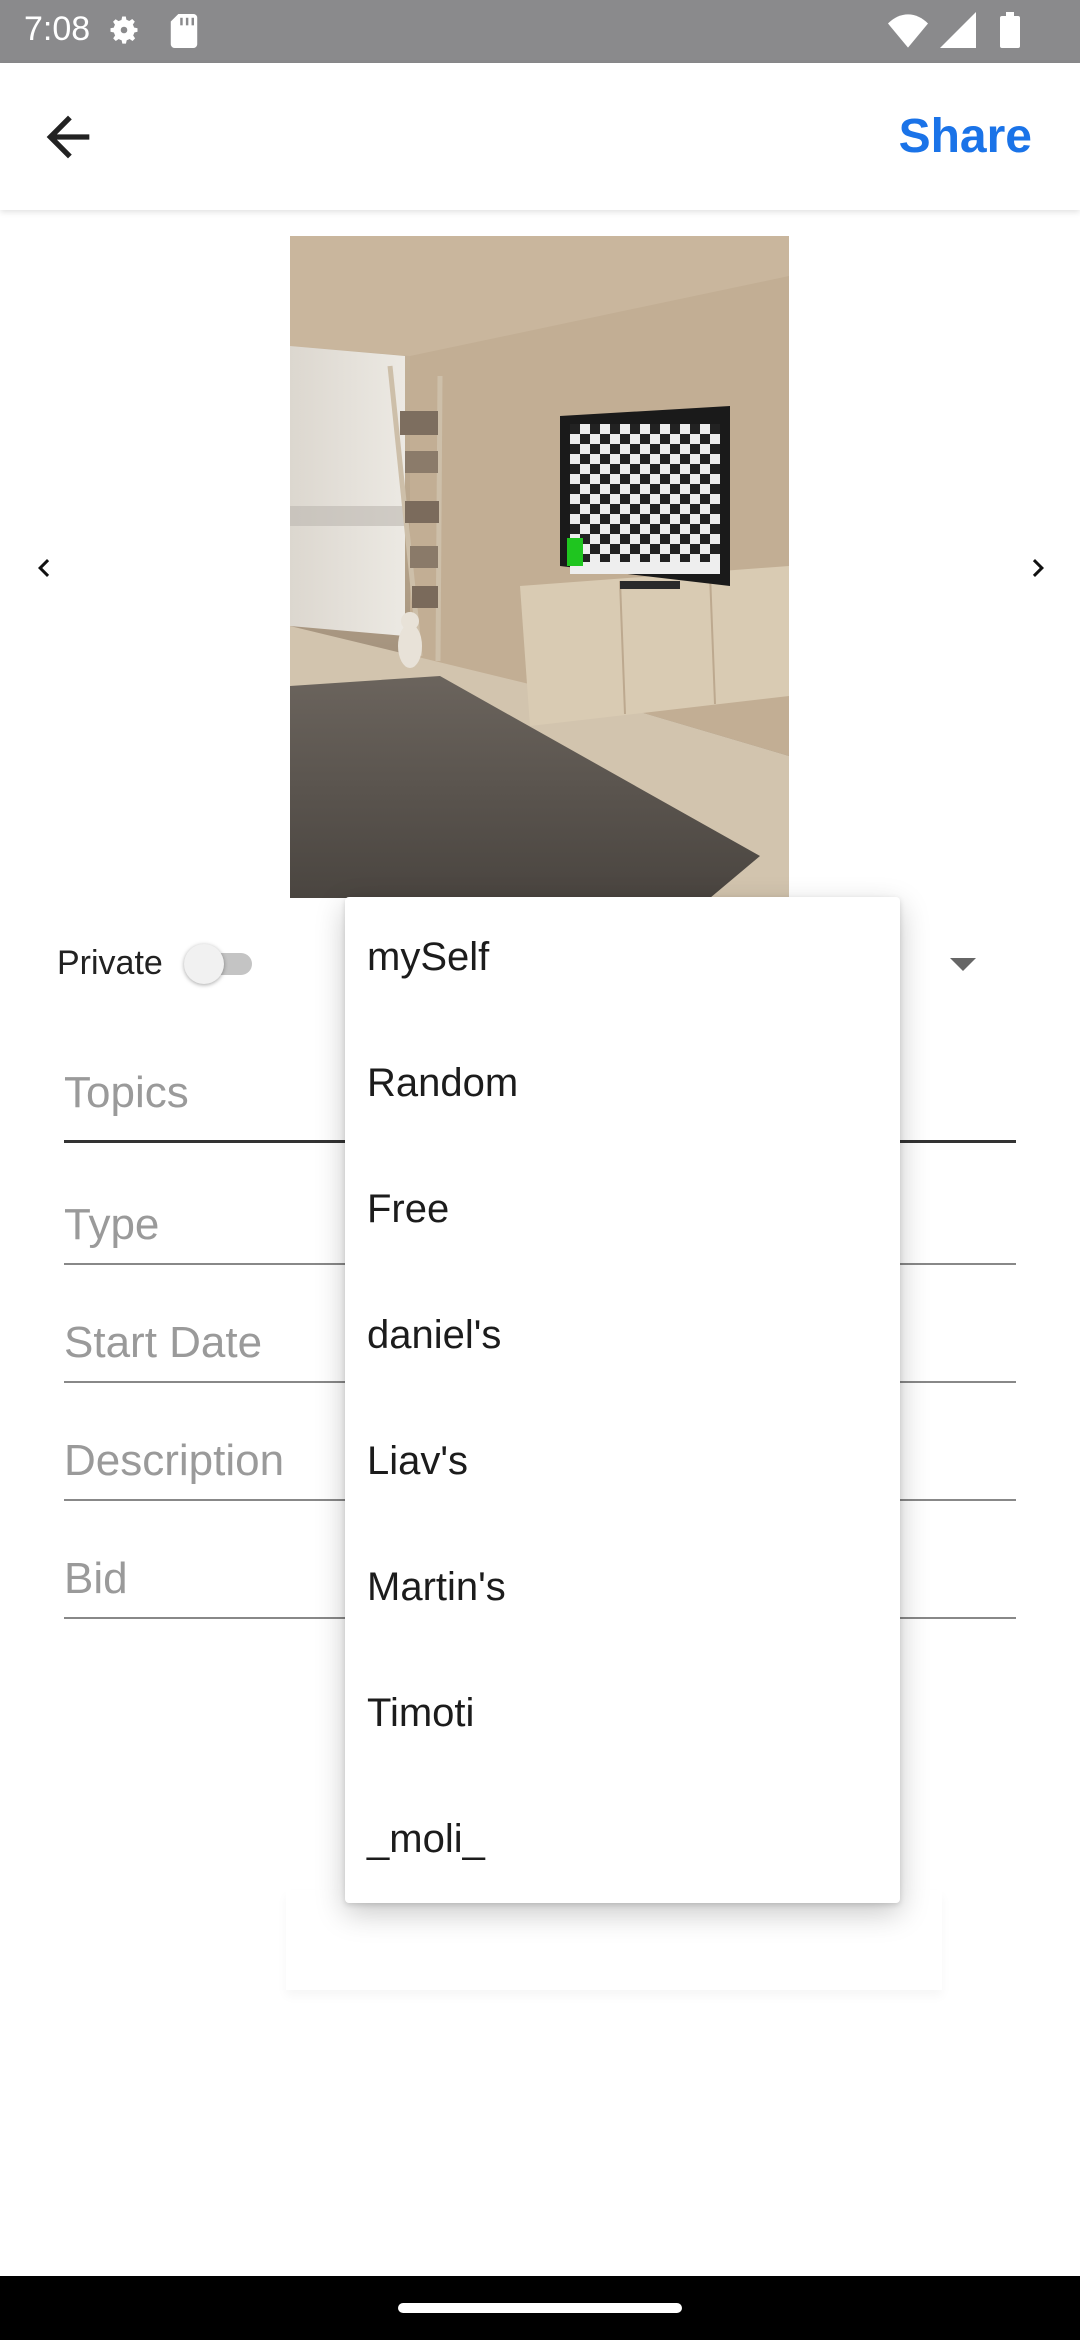 The height and width of the screenshot is (2340, 1080). I want to click on home-gesture-handle, so click(540, 2308).